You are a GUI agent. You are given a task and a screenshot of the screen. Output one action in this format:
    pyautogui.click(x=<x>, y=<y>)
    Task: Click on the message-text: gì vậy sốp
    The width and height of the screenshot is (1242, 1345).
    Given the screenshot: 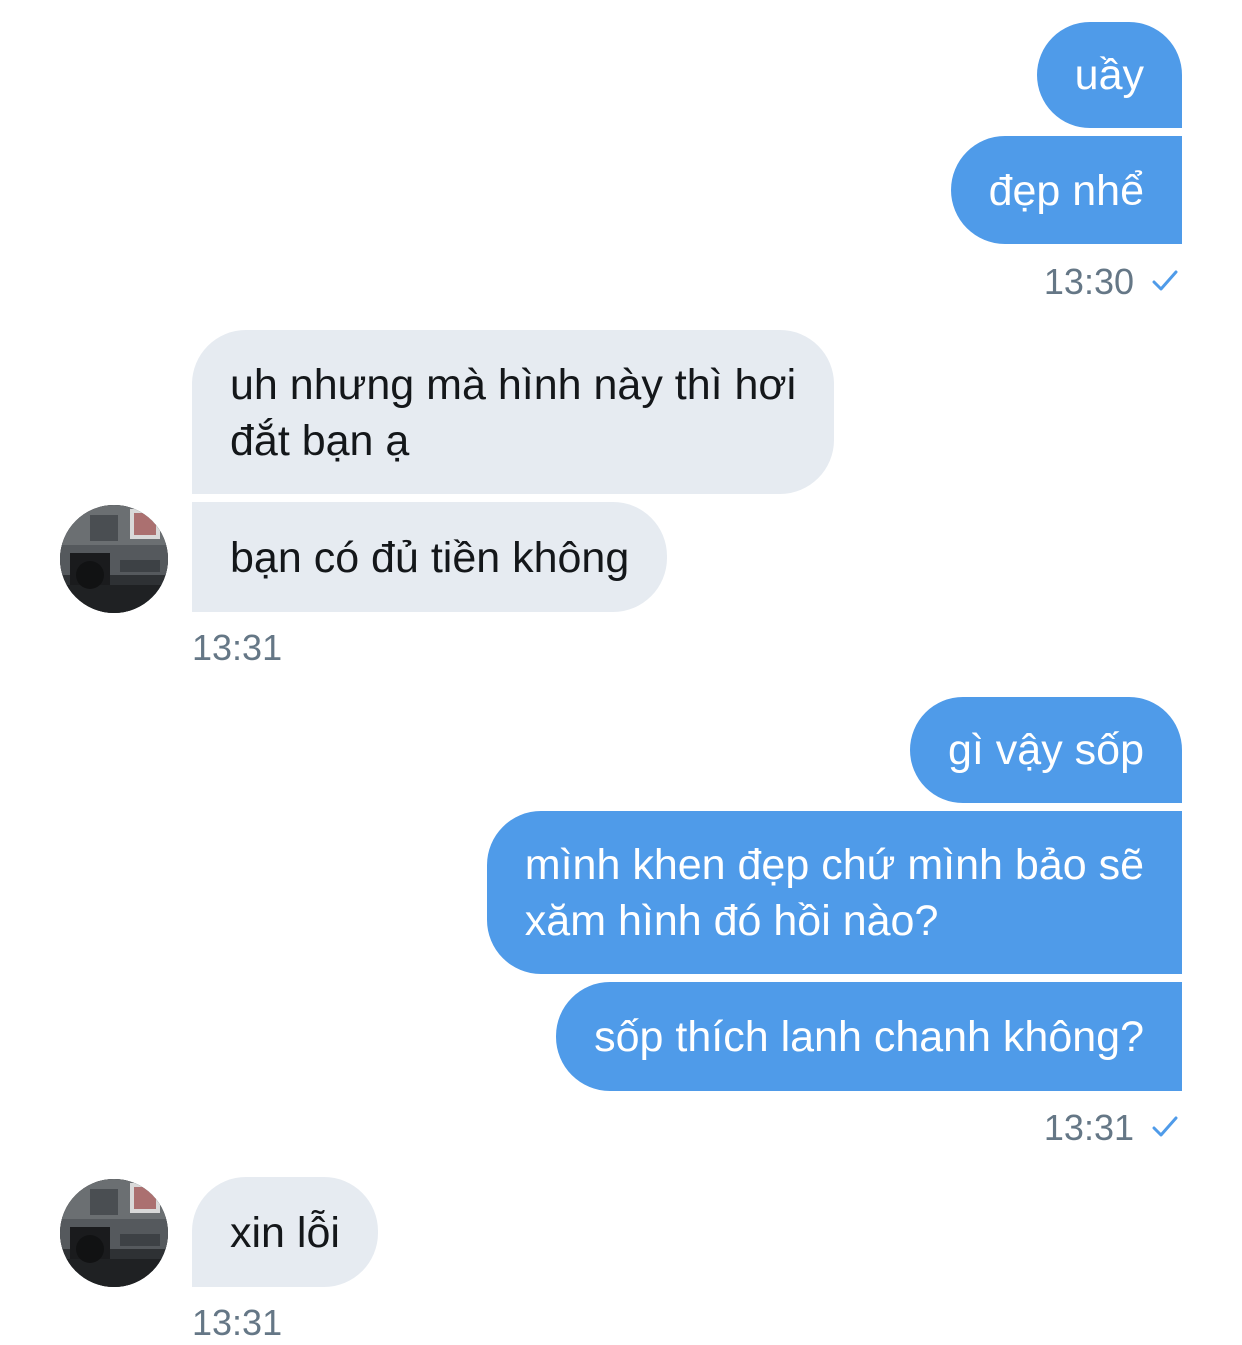 What is the action you would take?
    pyautogui.click(x=1046, y=750)
    